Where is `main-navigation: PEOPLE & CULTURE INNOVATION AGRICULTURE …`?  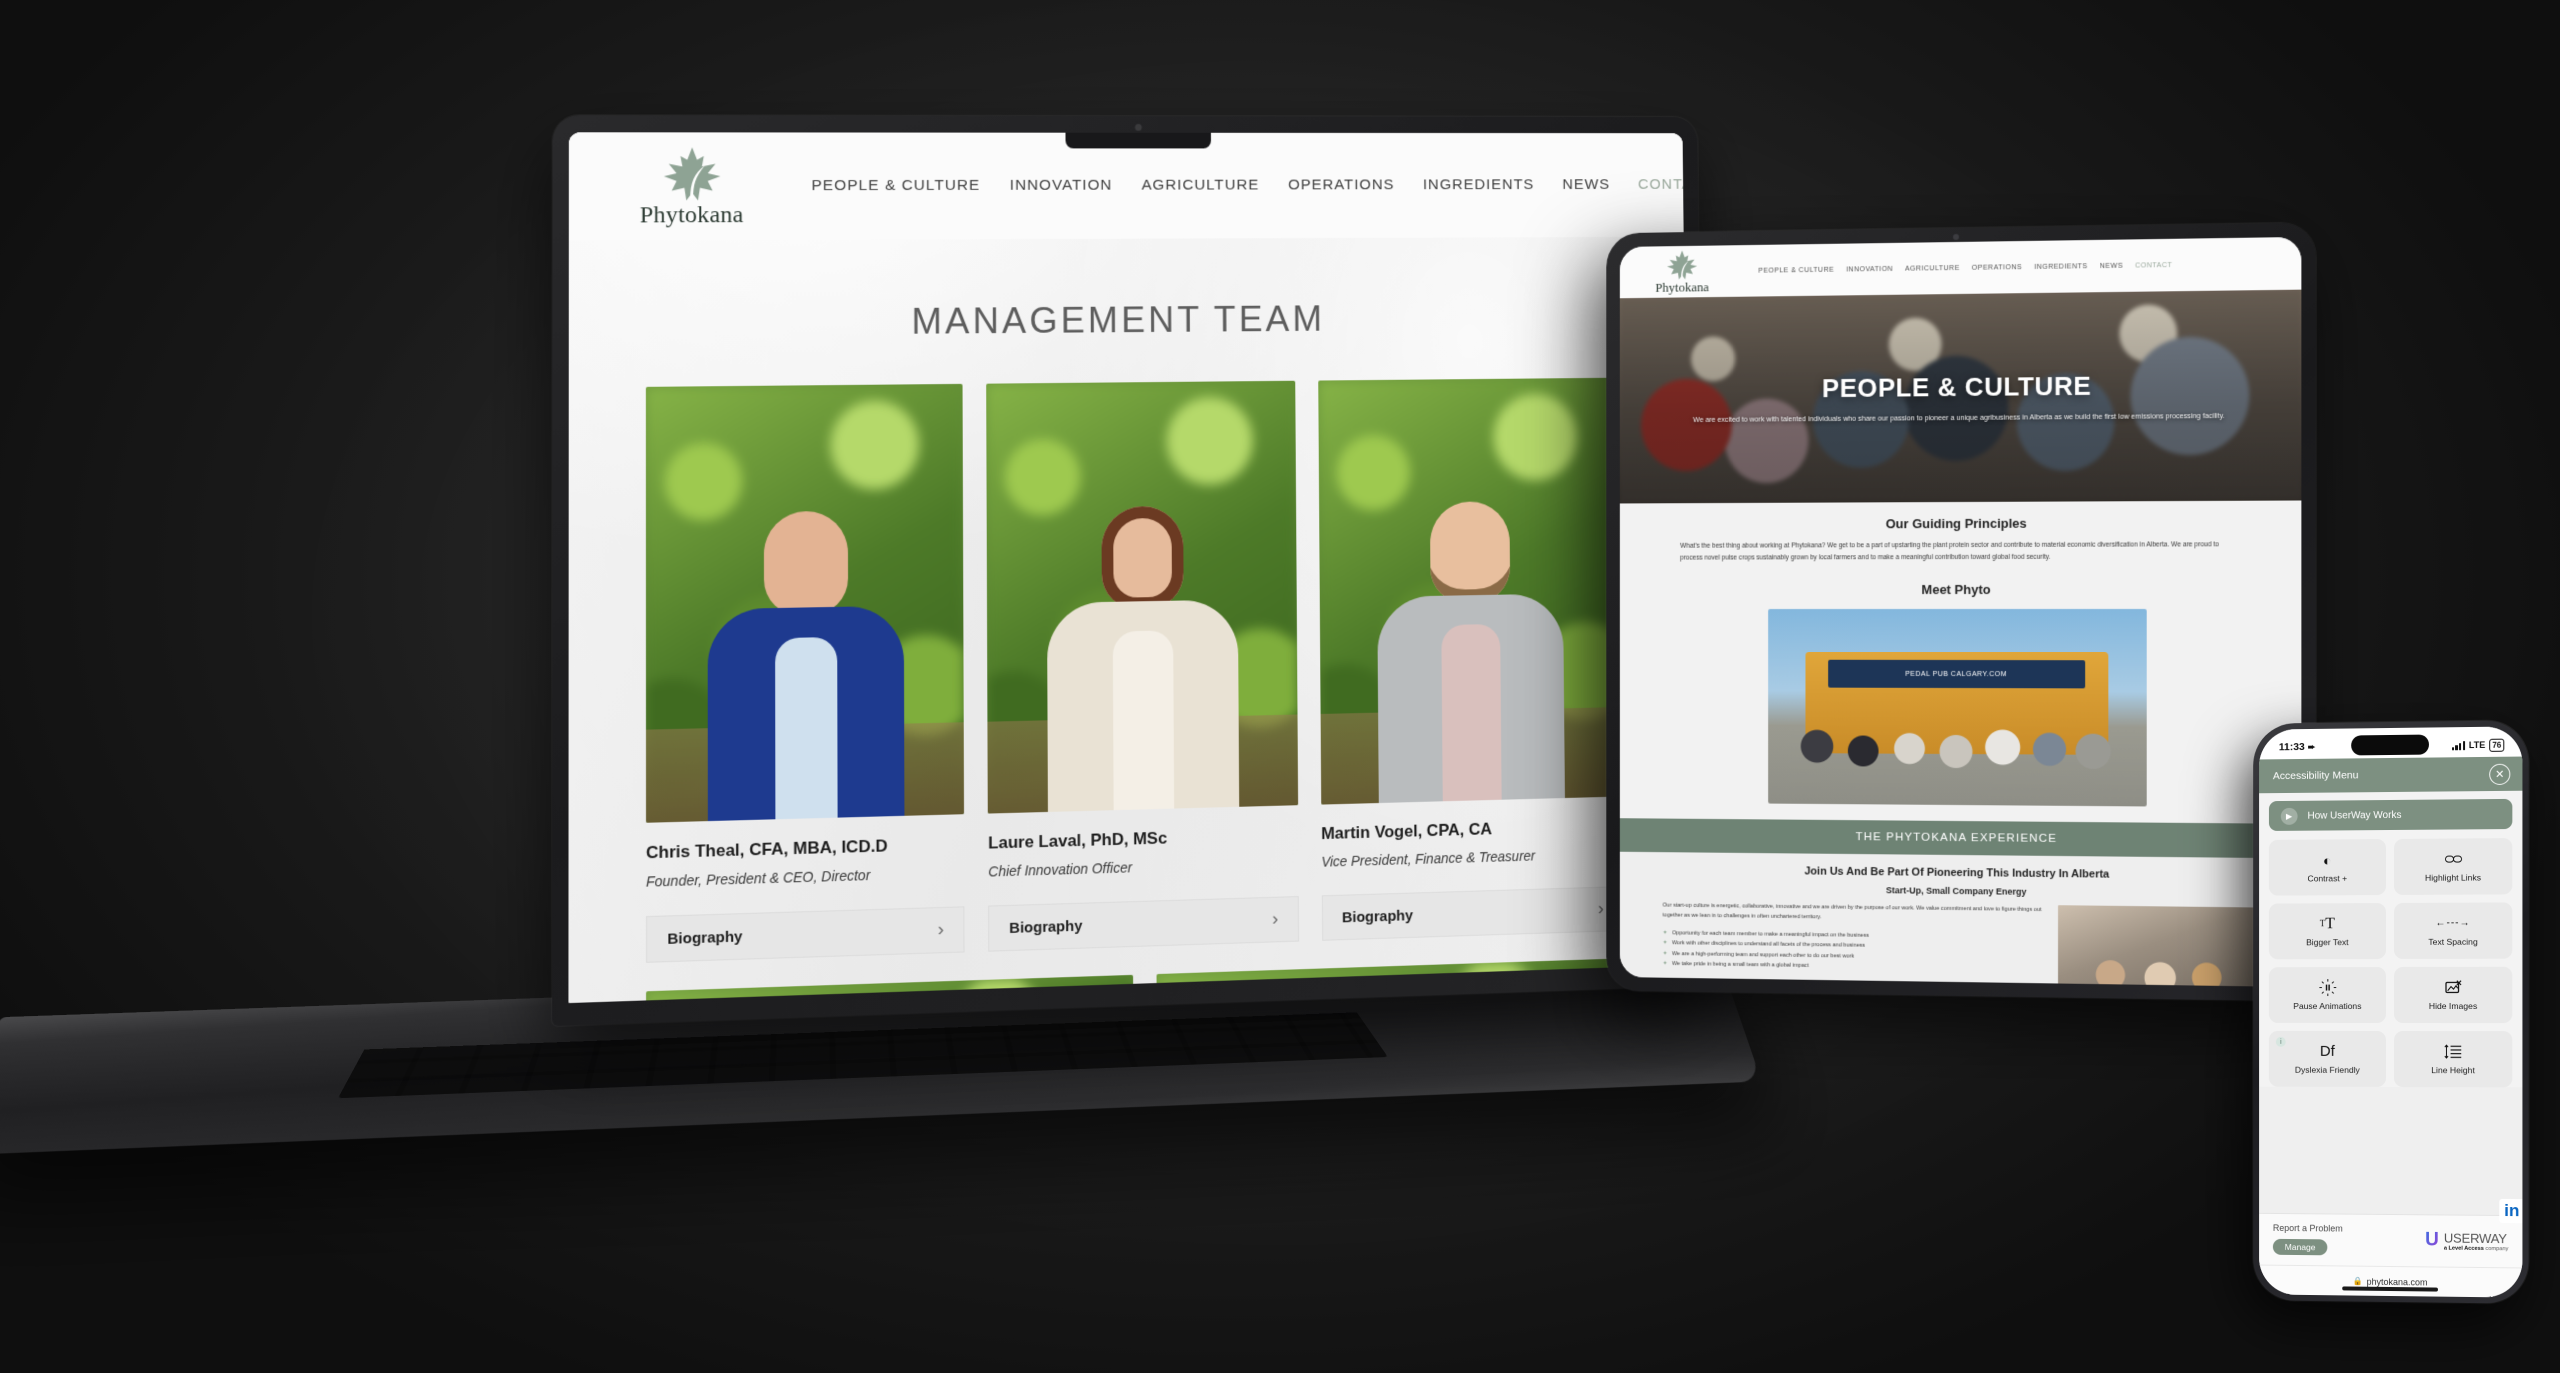
main-navigation: PEOPLE & CULTURE INNOVATION AGRICULTURE … is located at coordinates (1251, 185).